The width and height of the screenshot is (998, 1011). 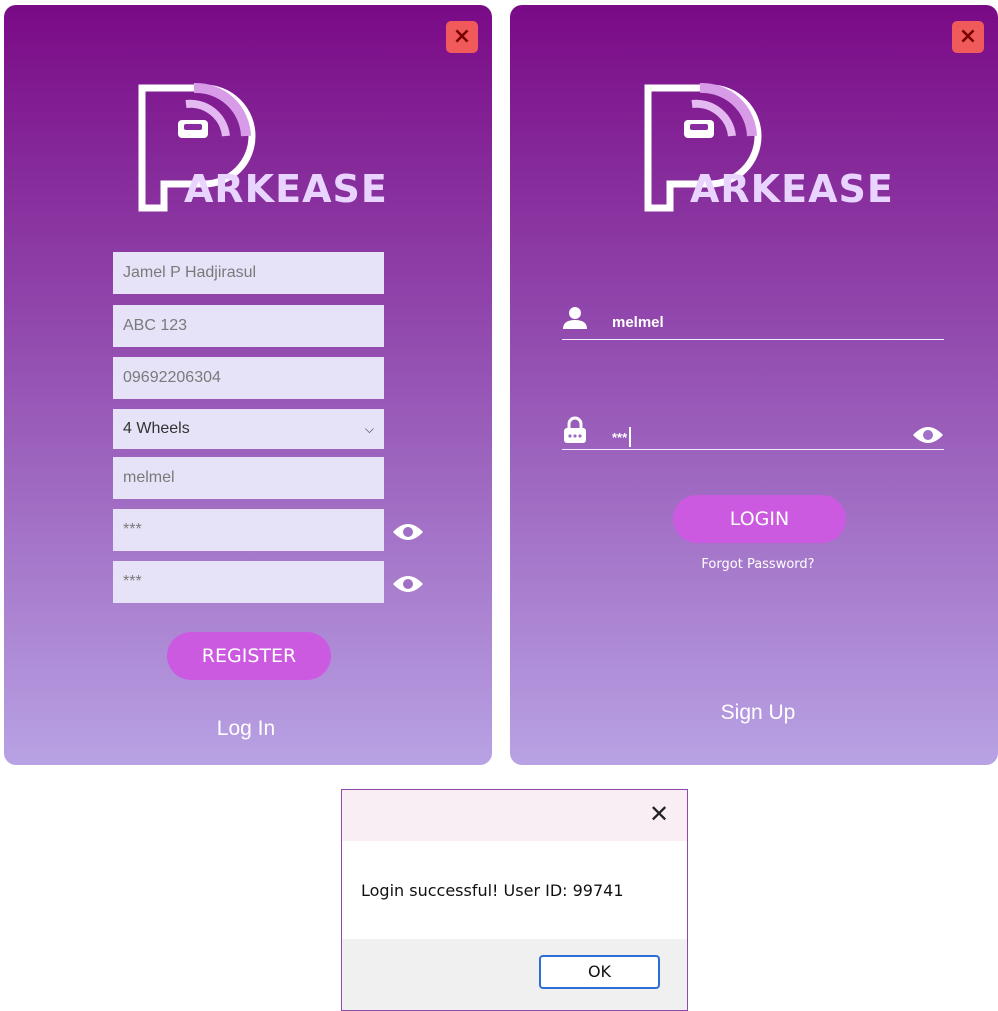 I want to click on dialog-titlebar: ✕, so click(x=514, y=815).